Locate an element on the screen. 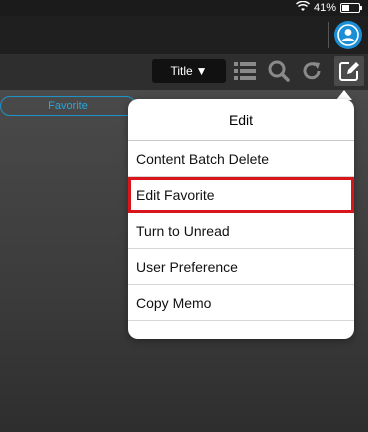  menu-item-label: Turn to Unread is located at coordinates (183, 230).